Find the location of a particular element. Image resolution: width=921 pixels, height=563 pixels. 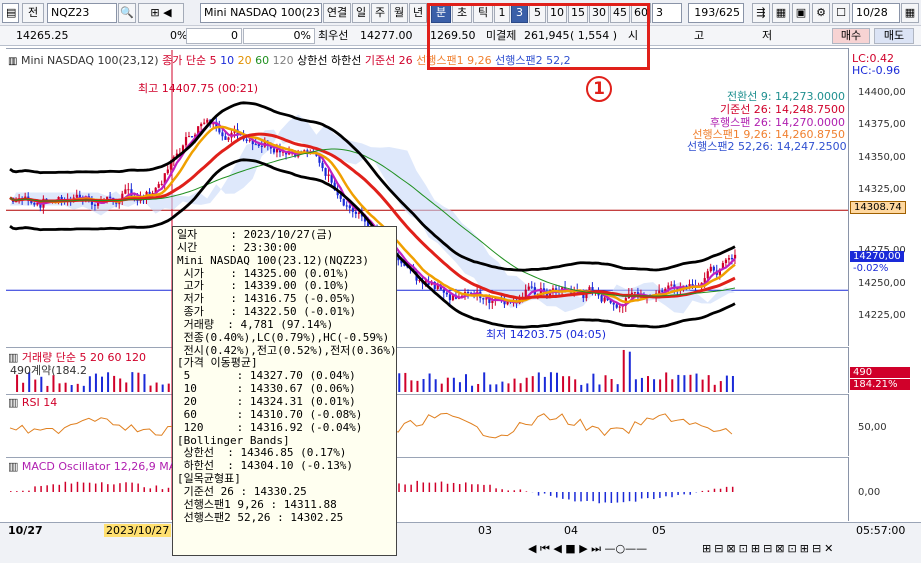

bottom-tools: ⊞⊟⊠⊡⊞⊟⊠⊡⊞⊟✕ is located at coordinates (769, 548).